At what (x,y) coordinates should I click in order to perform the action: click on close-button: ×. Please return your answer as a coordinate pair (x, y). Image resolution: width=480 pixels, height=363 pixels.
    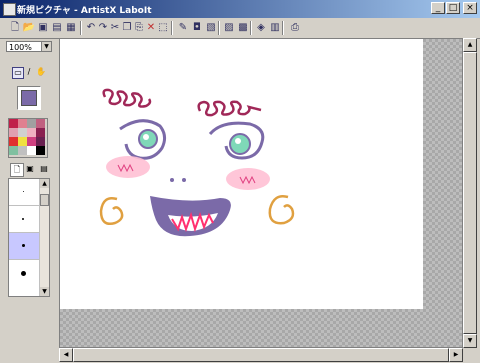
    Looking at the image, I should click on (470, 8).